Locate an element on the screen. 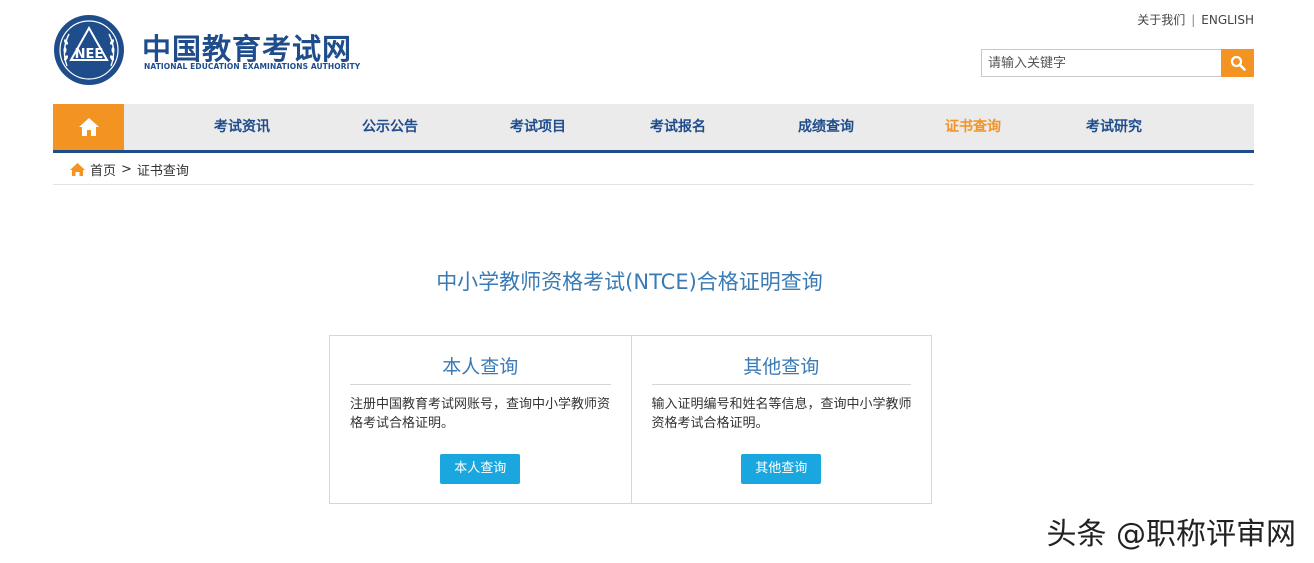  self-query-panel: 本人查询 注册中国教育考试网账号，查询中小学教师资格考试合格证明。 本人查询 is located at coordinates (480, 419).